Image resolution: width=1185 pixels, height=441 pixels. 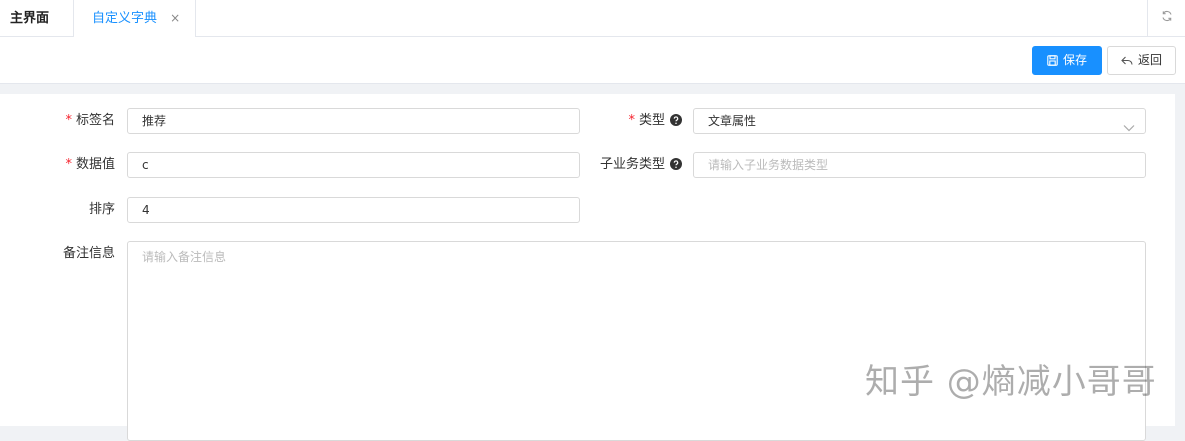 I want to click on sort-value: 4, so click(x=146, y=210).